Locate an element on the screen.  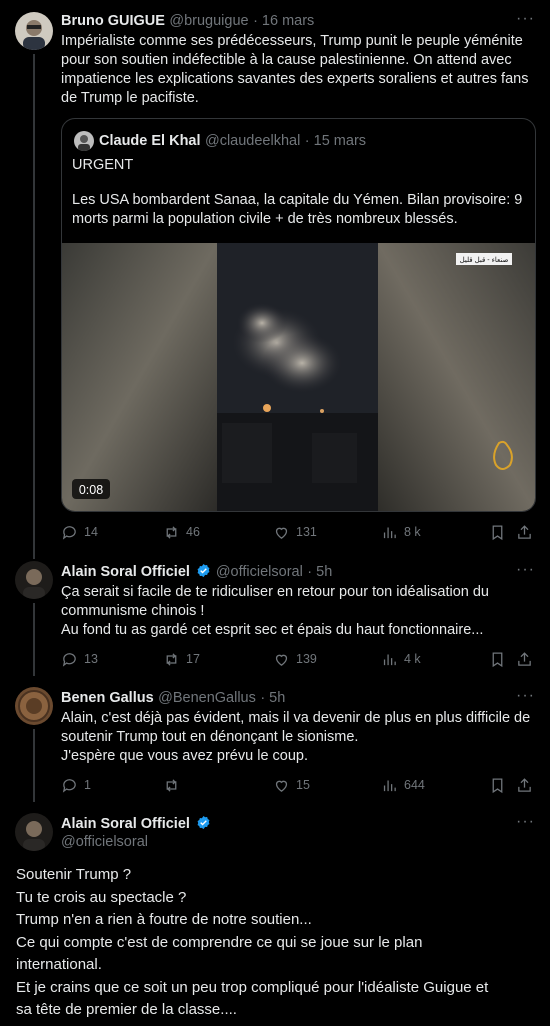
post-actions: 13 17 139 4 k is located at coordinates (301, 659).